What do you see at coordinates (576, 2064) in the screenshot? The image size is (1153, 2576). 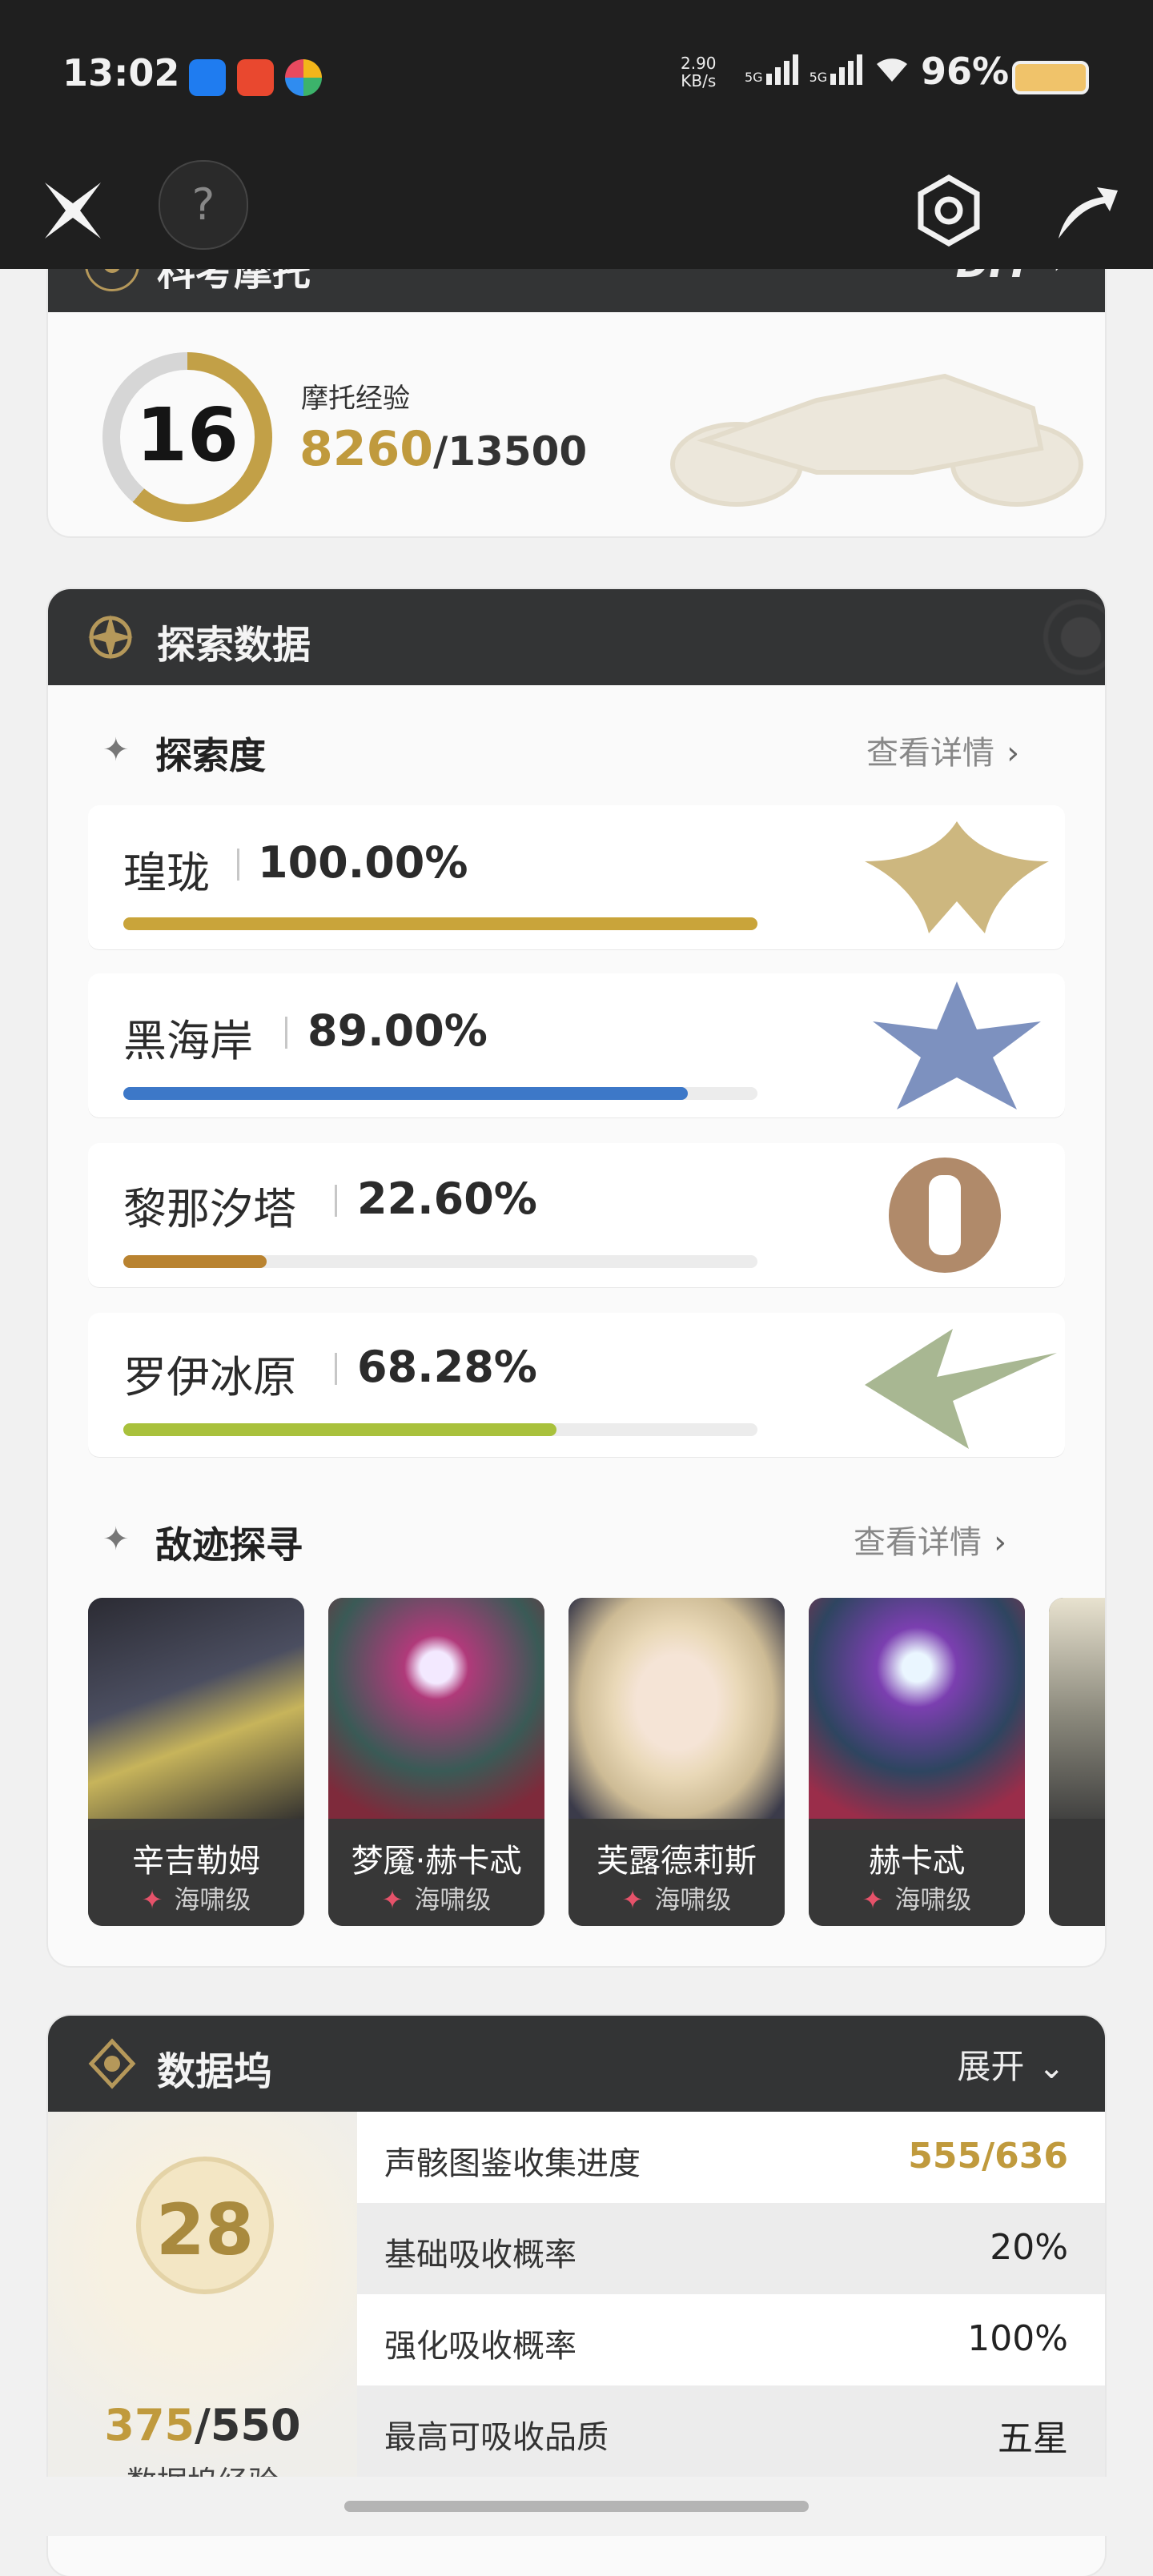 I see `dock-card-header: 数据坞 展开 ⌄` at bounding box center [576, 2064].